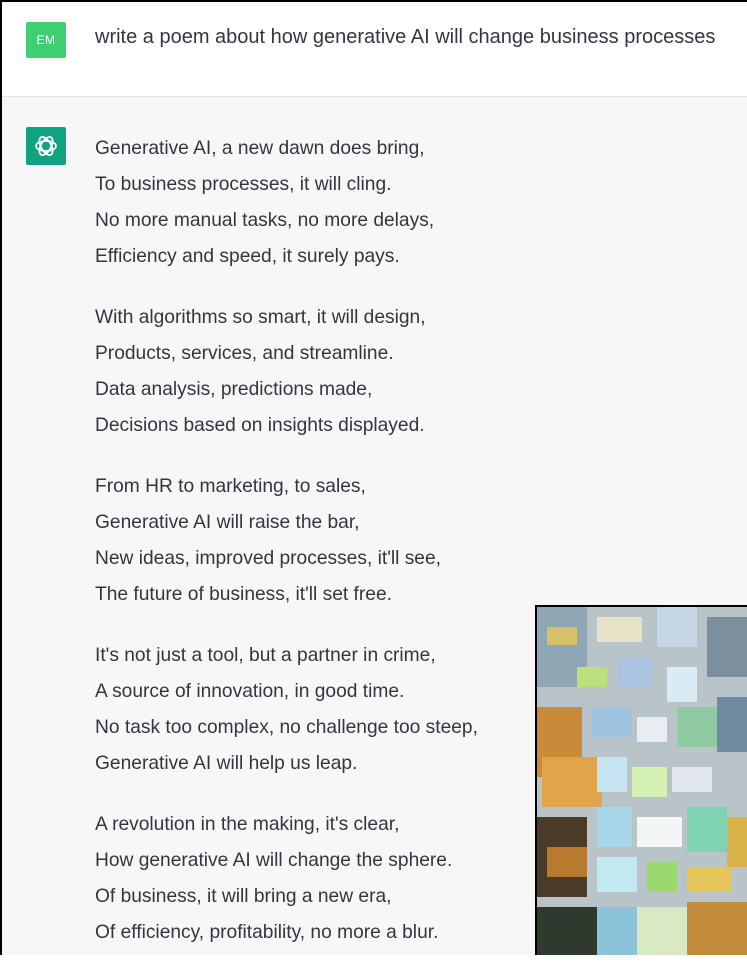 The width and height of the screenshot is (747, 980). Describe the element at coordinates (641, 780) in the screenshot. I see `abstract-painting-image` at that location.